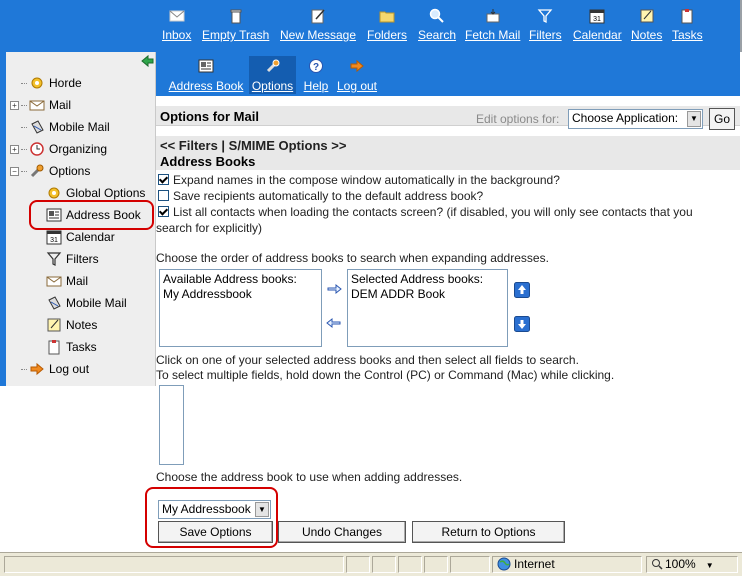 The image size is (742, 576). Describe the element at coordinates (176, 25) in the screenshot. I see `inbox-button: Inbox` at that location.